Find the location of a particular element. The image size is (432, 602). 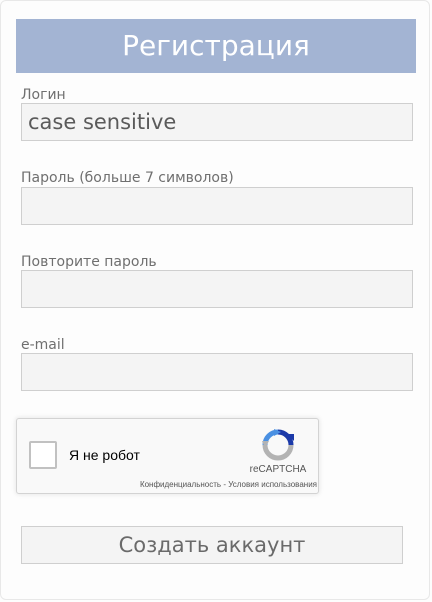

recaptcha-terms-link: Условия использования is located at coordinates (272, 484).